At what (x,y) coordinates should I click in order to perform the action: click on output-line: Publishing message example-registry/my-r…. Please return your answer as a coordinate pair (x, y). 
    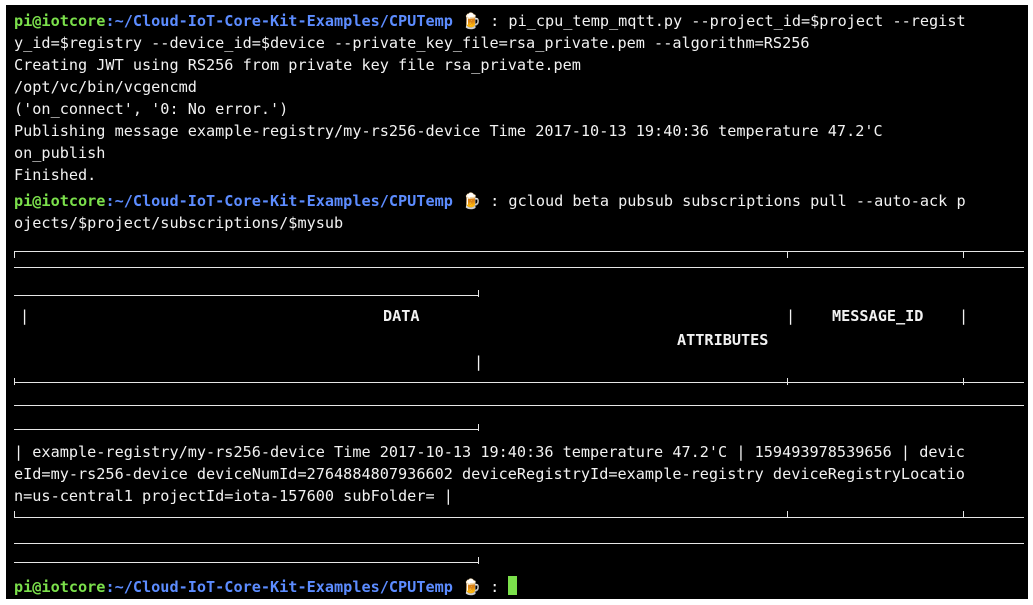
    Looking at the image, I should click on (448, 131).